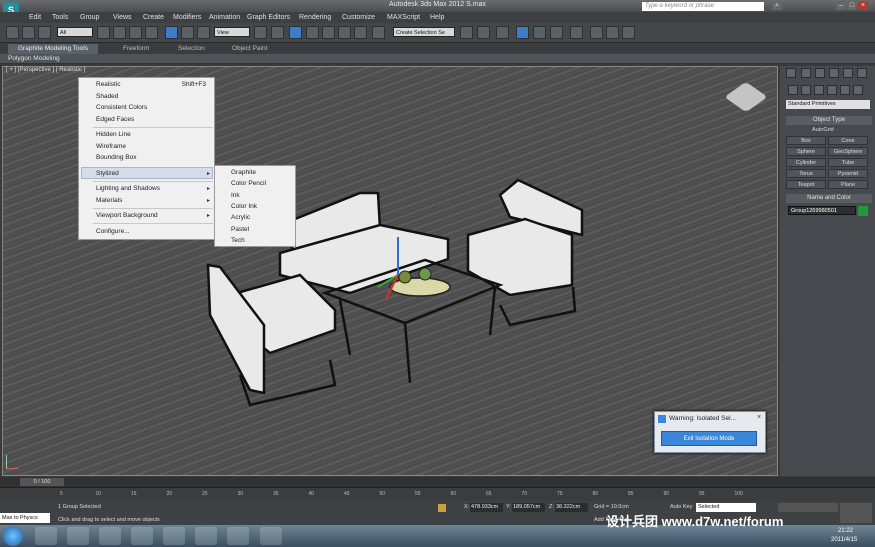  I want to click on cylinder-button: Cylinder, so click(806, 162).